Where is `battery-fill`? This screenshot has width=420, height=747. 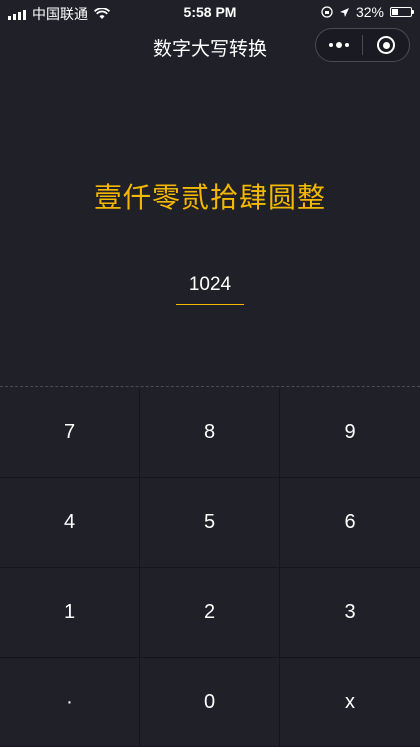
battery-fill is located at coordinates (395, 12).